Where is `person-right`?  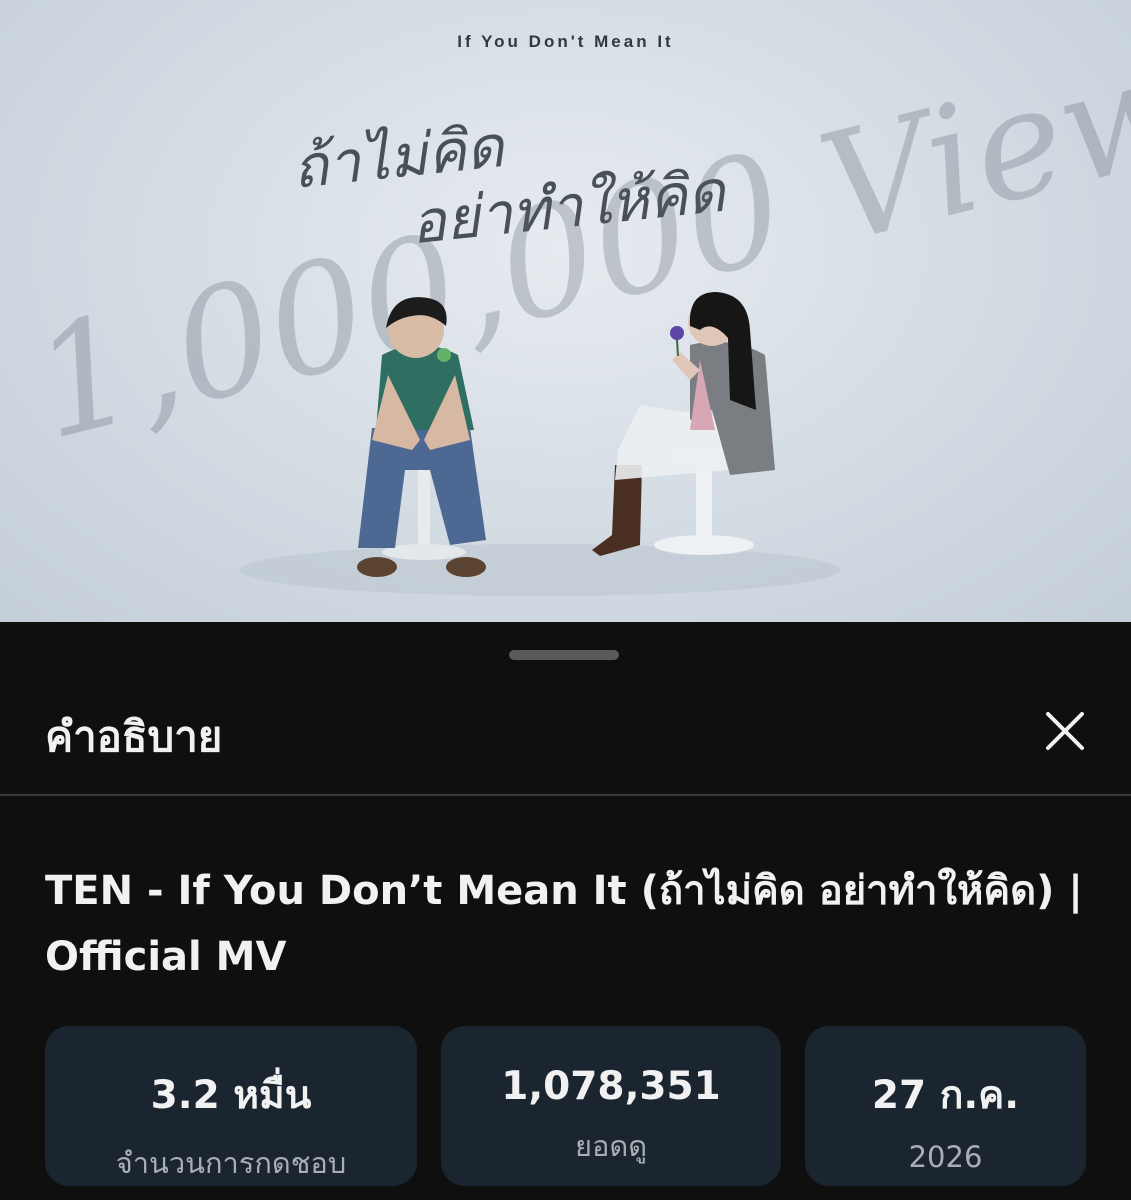
person-right is located at coordinates (683, 424).